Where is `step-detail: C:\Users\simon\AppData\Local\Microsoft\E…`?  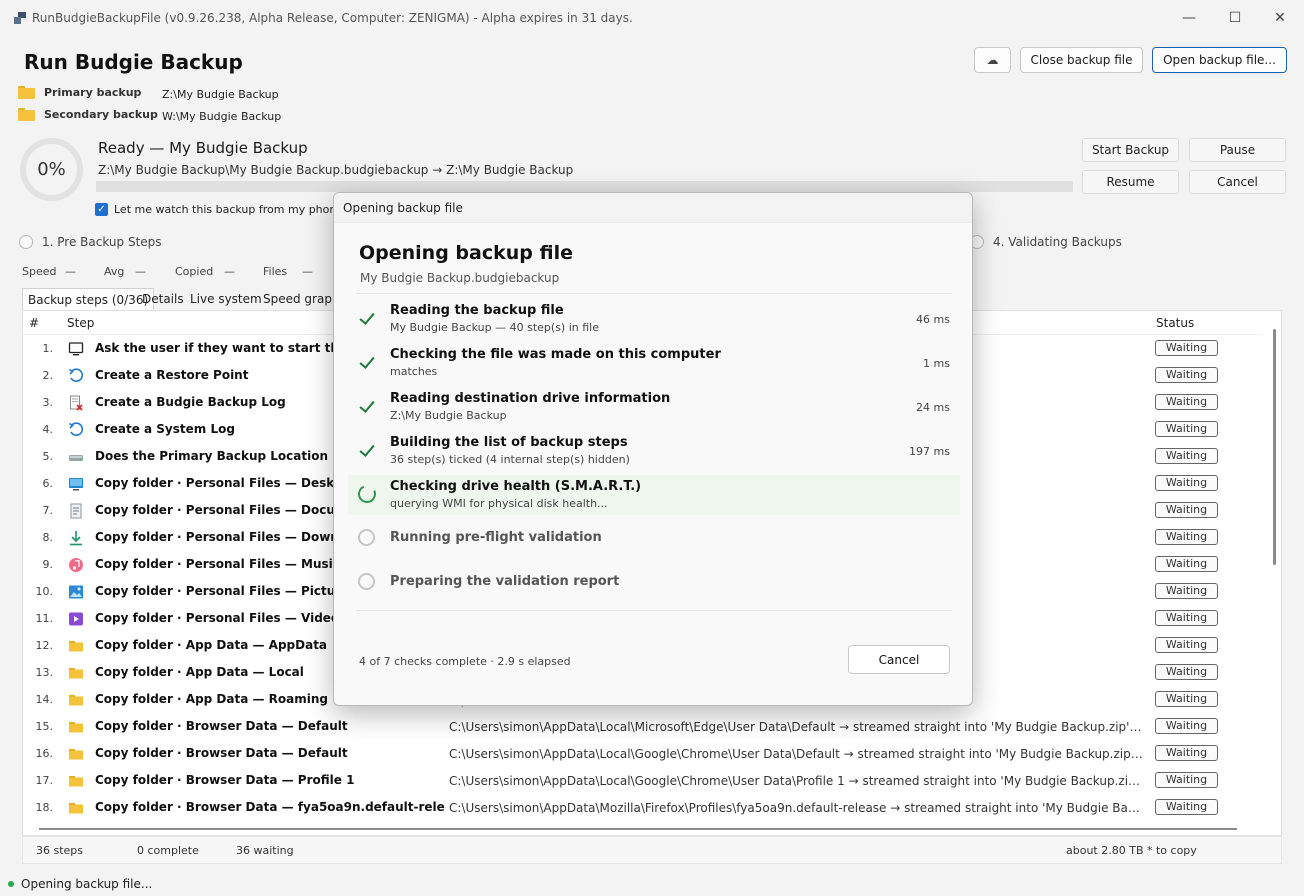
step-detail: C:\Users\simon\AppData\Local\Microsoft\E… is located at coordinates (797, 727).